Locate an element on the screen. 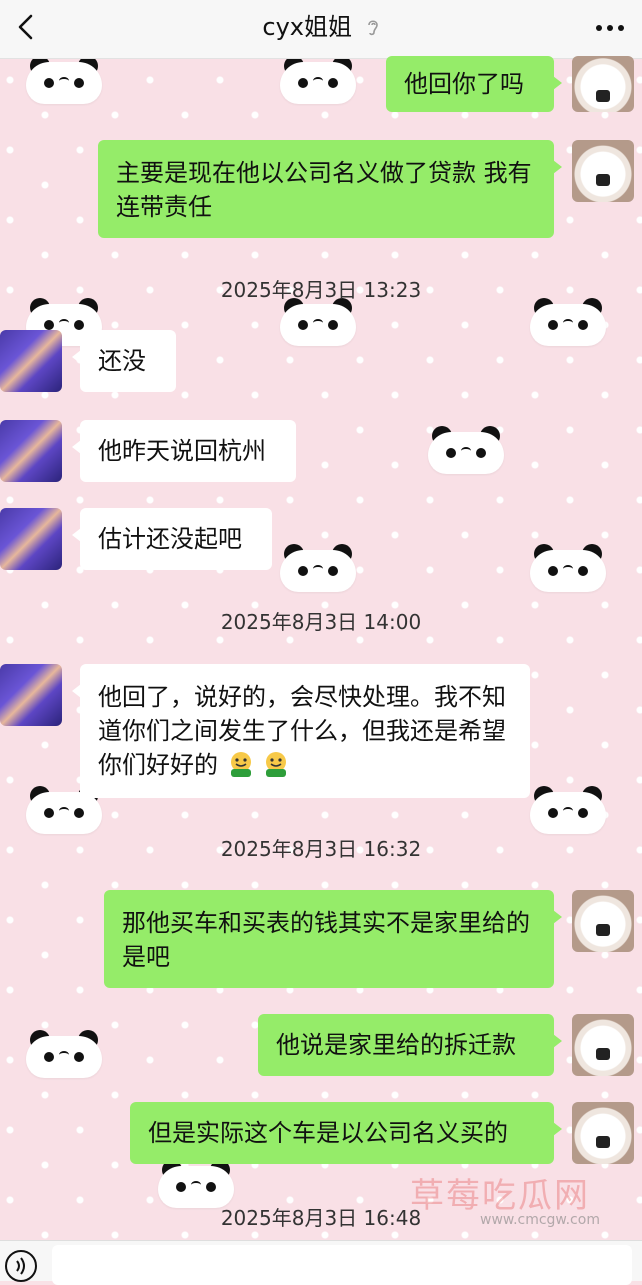 Image resolution: width=642 pixels, height=1285 pixels. message-bubble-received: 他昨天说回杭州 is located at coordinates (184, 451).